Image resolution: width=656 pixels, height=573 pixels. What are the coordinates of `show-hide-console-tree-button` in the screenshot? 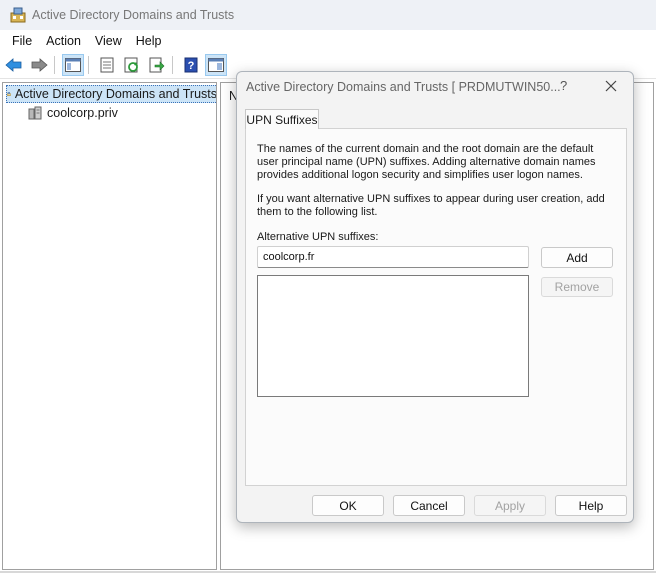 It's located at (73, 65).